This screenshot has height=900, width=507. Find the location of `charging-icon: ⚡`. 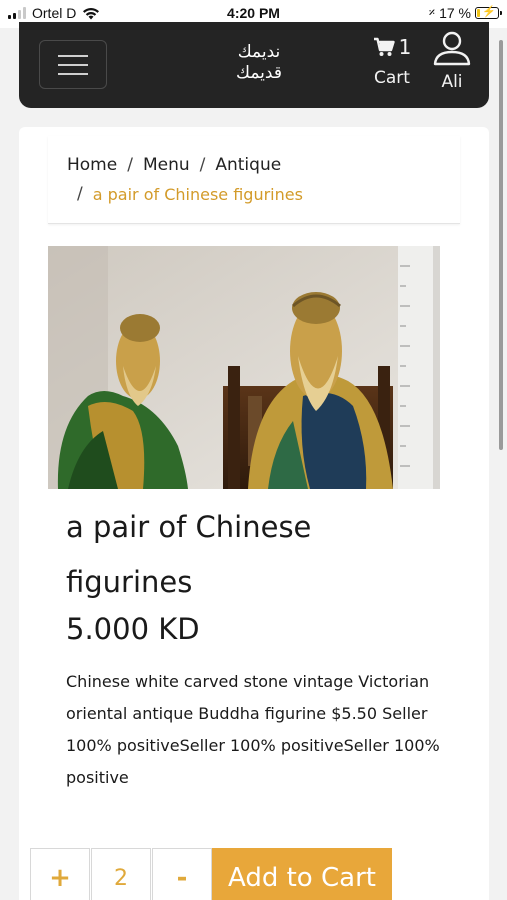

charging-icon: ⚡ is located at coordinates (489, 12).